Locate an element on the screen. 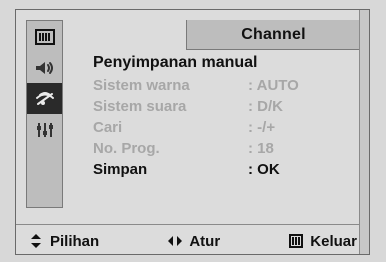  footer-hint-adjust: Atur is located at coordinates (193, 241).